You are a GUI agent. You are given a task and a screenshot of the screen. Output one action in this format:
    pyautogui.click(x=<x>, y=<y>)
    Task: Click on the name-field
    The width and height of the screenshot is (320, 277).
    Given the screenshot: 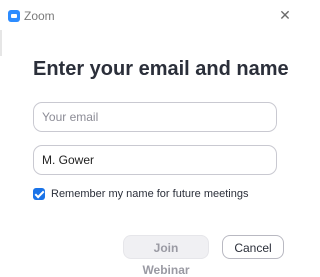 What is the action you would take?
    pyautogui.click(x=155, y=160)
    